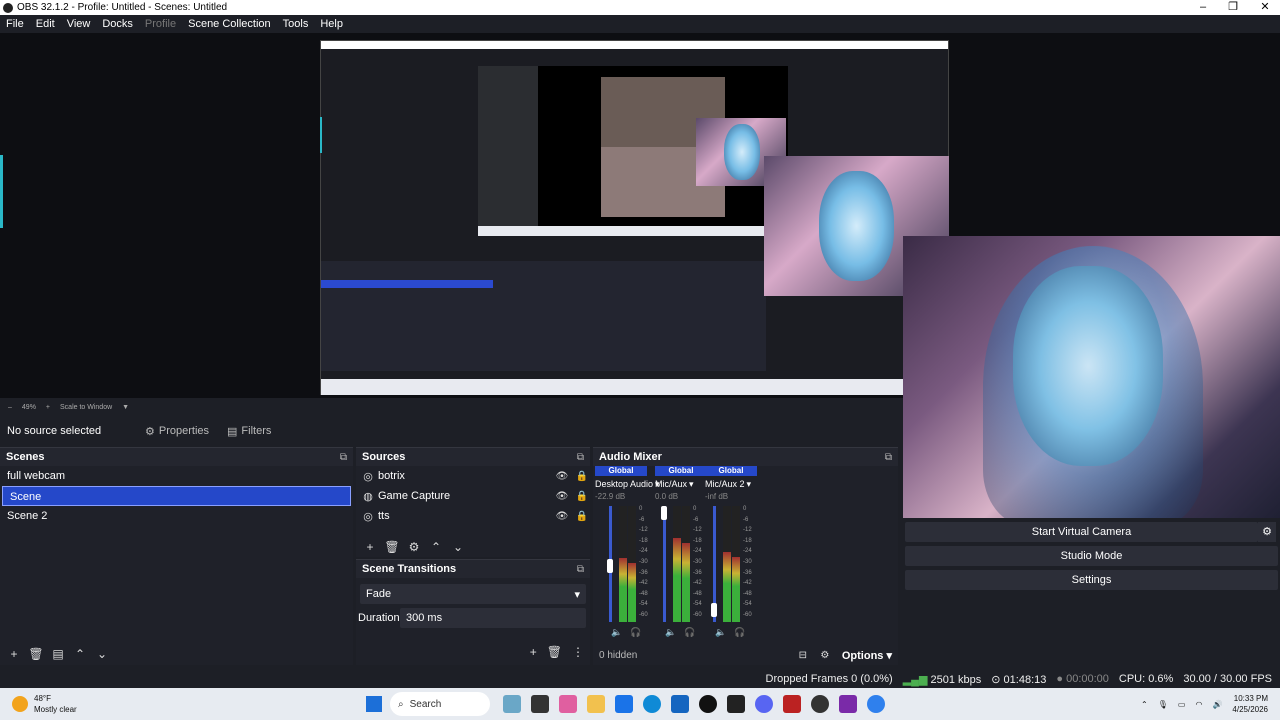  I want to click on copilot-icon, so click(568, 704).